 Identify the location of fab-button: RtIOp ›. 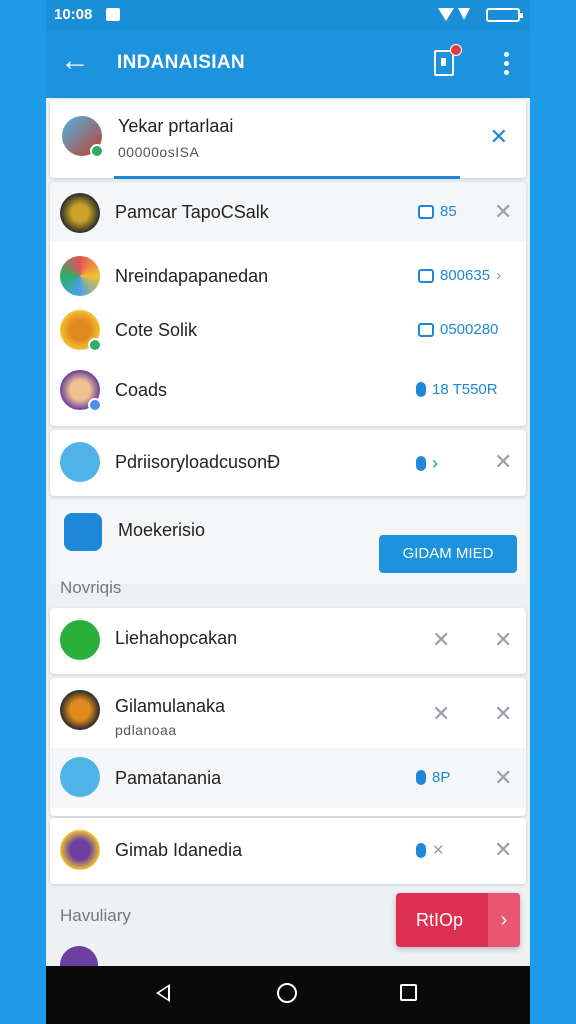
(458, 920).